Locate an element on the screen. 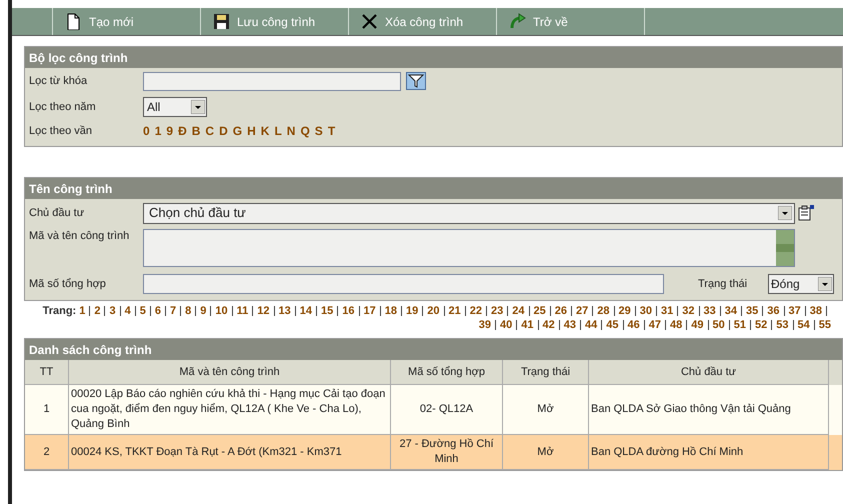 This screenshot has width=843, height=504. scrollbar is located at coordinates (785, 248).